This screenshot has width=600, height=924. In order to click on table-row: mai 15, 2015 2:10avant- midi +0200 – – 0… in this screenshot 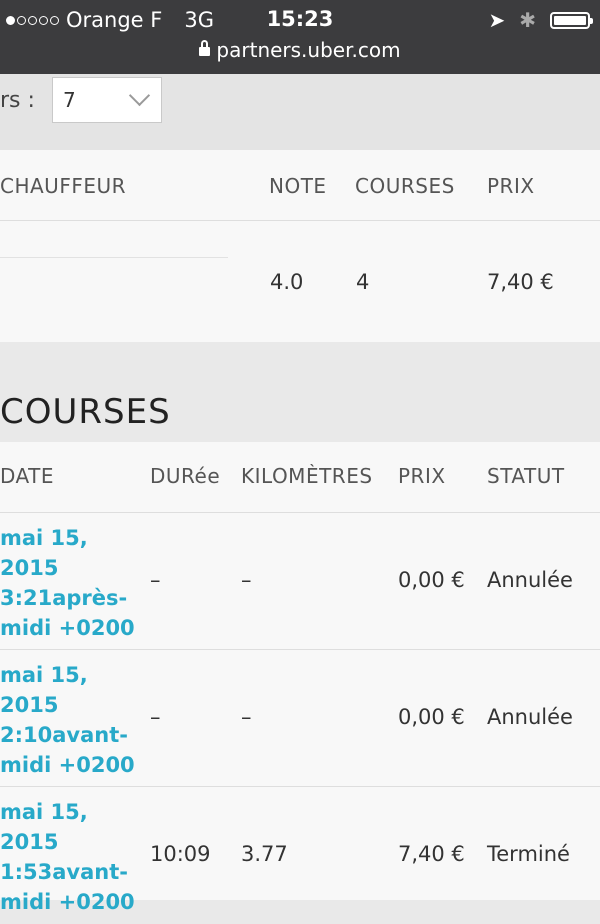, I will do `click(300, 718)`.